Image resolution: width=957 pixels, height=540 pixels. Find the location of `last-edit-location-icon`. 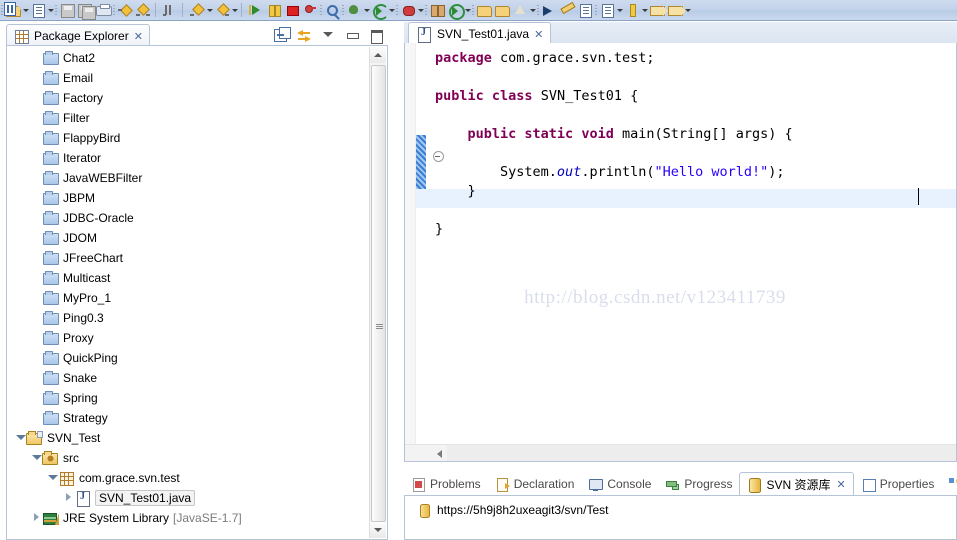

last-edit-location-icon is located at coordinates (170, 10).